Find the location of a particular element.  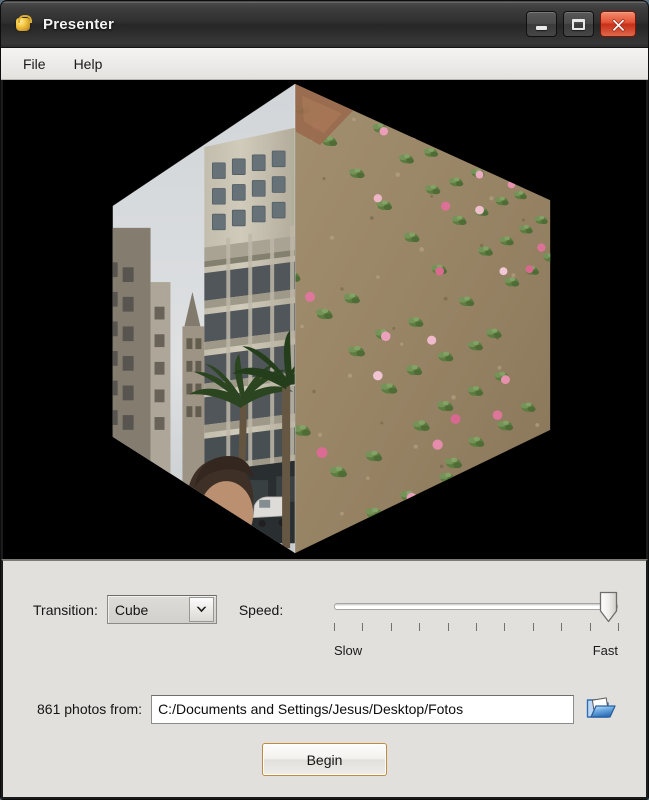

speed-fast-label: Fast is located at coordinates (605, 650).